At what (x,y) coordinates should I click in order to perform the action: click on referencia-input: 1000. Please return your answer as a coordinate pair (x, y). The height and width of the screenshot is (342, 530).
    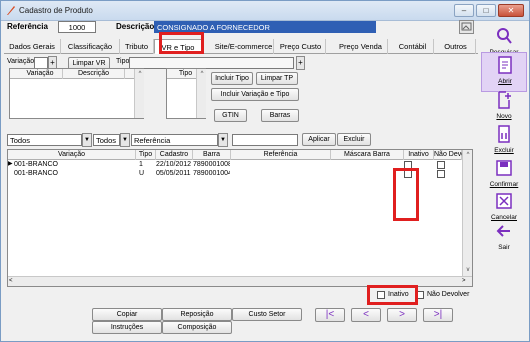
    Looking at the image, I should click on (77, 27).